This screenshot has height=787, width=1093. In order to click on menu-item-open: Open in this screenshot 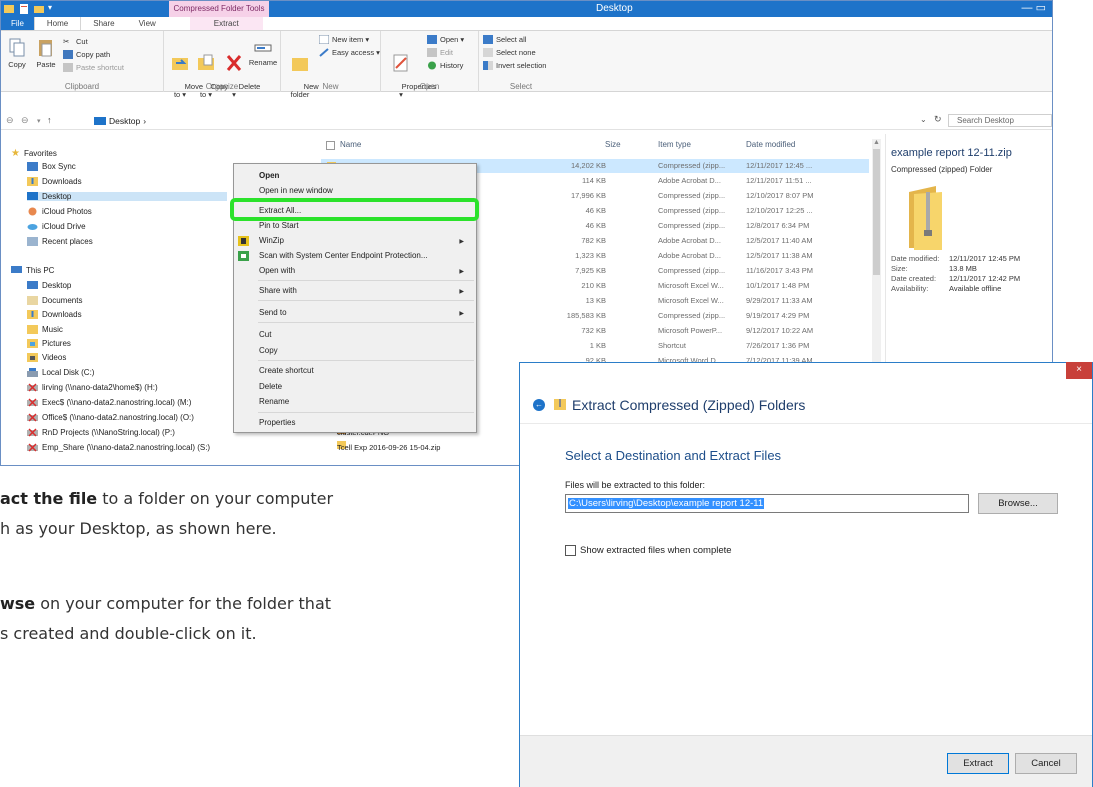, I will do `click(269, 175)`.